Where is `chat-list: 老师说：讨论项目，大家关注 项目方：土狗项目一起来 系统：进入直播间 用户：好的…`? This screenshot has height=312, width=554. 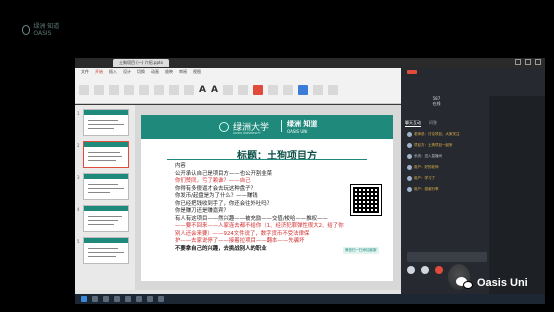 chat-list: 老师说：讨论项目，大家关注 项目方：土狗项目一起来 系统：进入直播间 用户：好的… is located at coordinates (447, 165).